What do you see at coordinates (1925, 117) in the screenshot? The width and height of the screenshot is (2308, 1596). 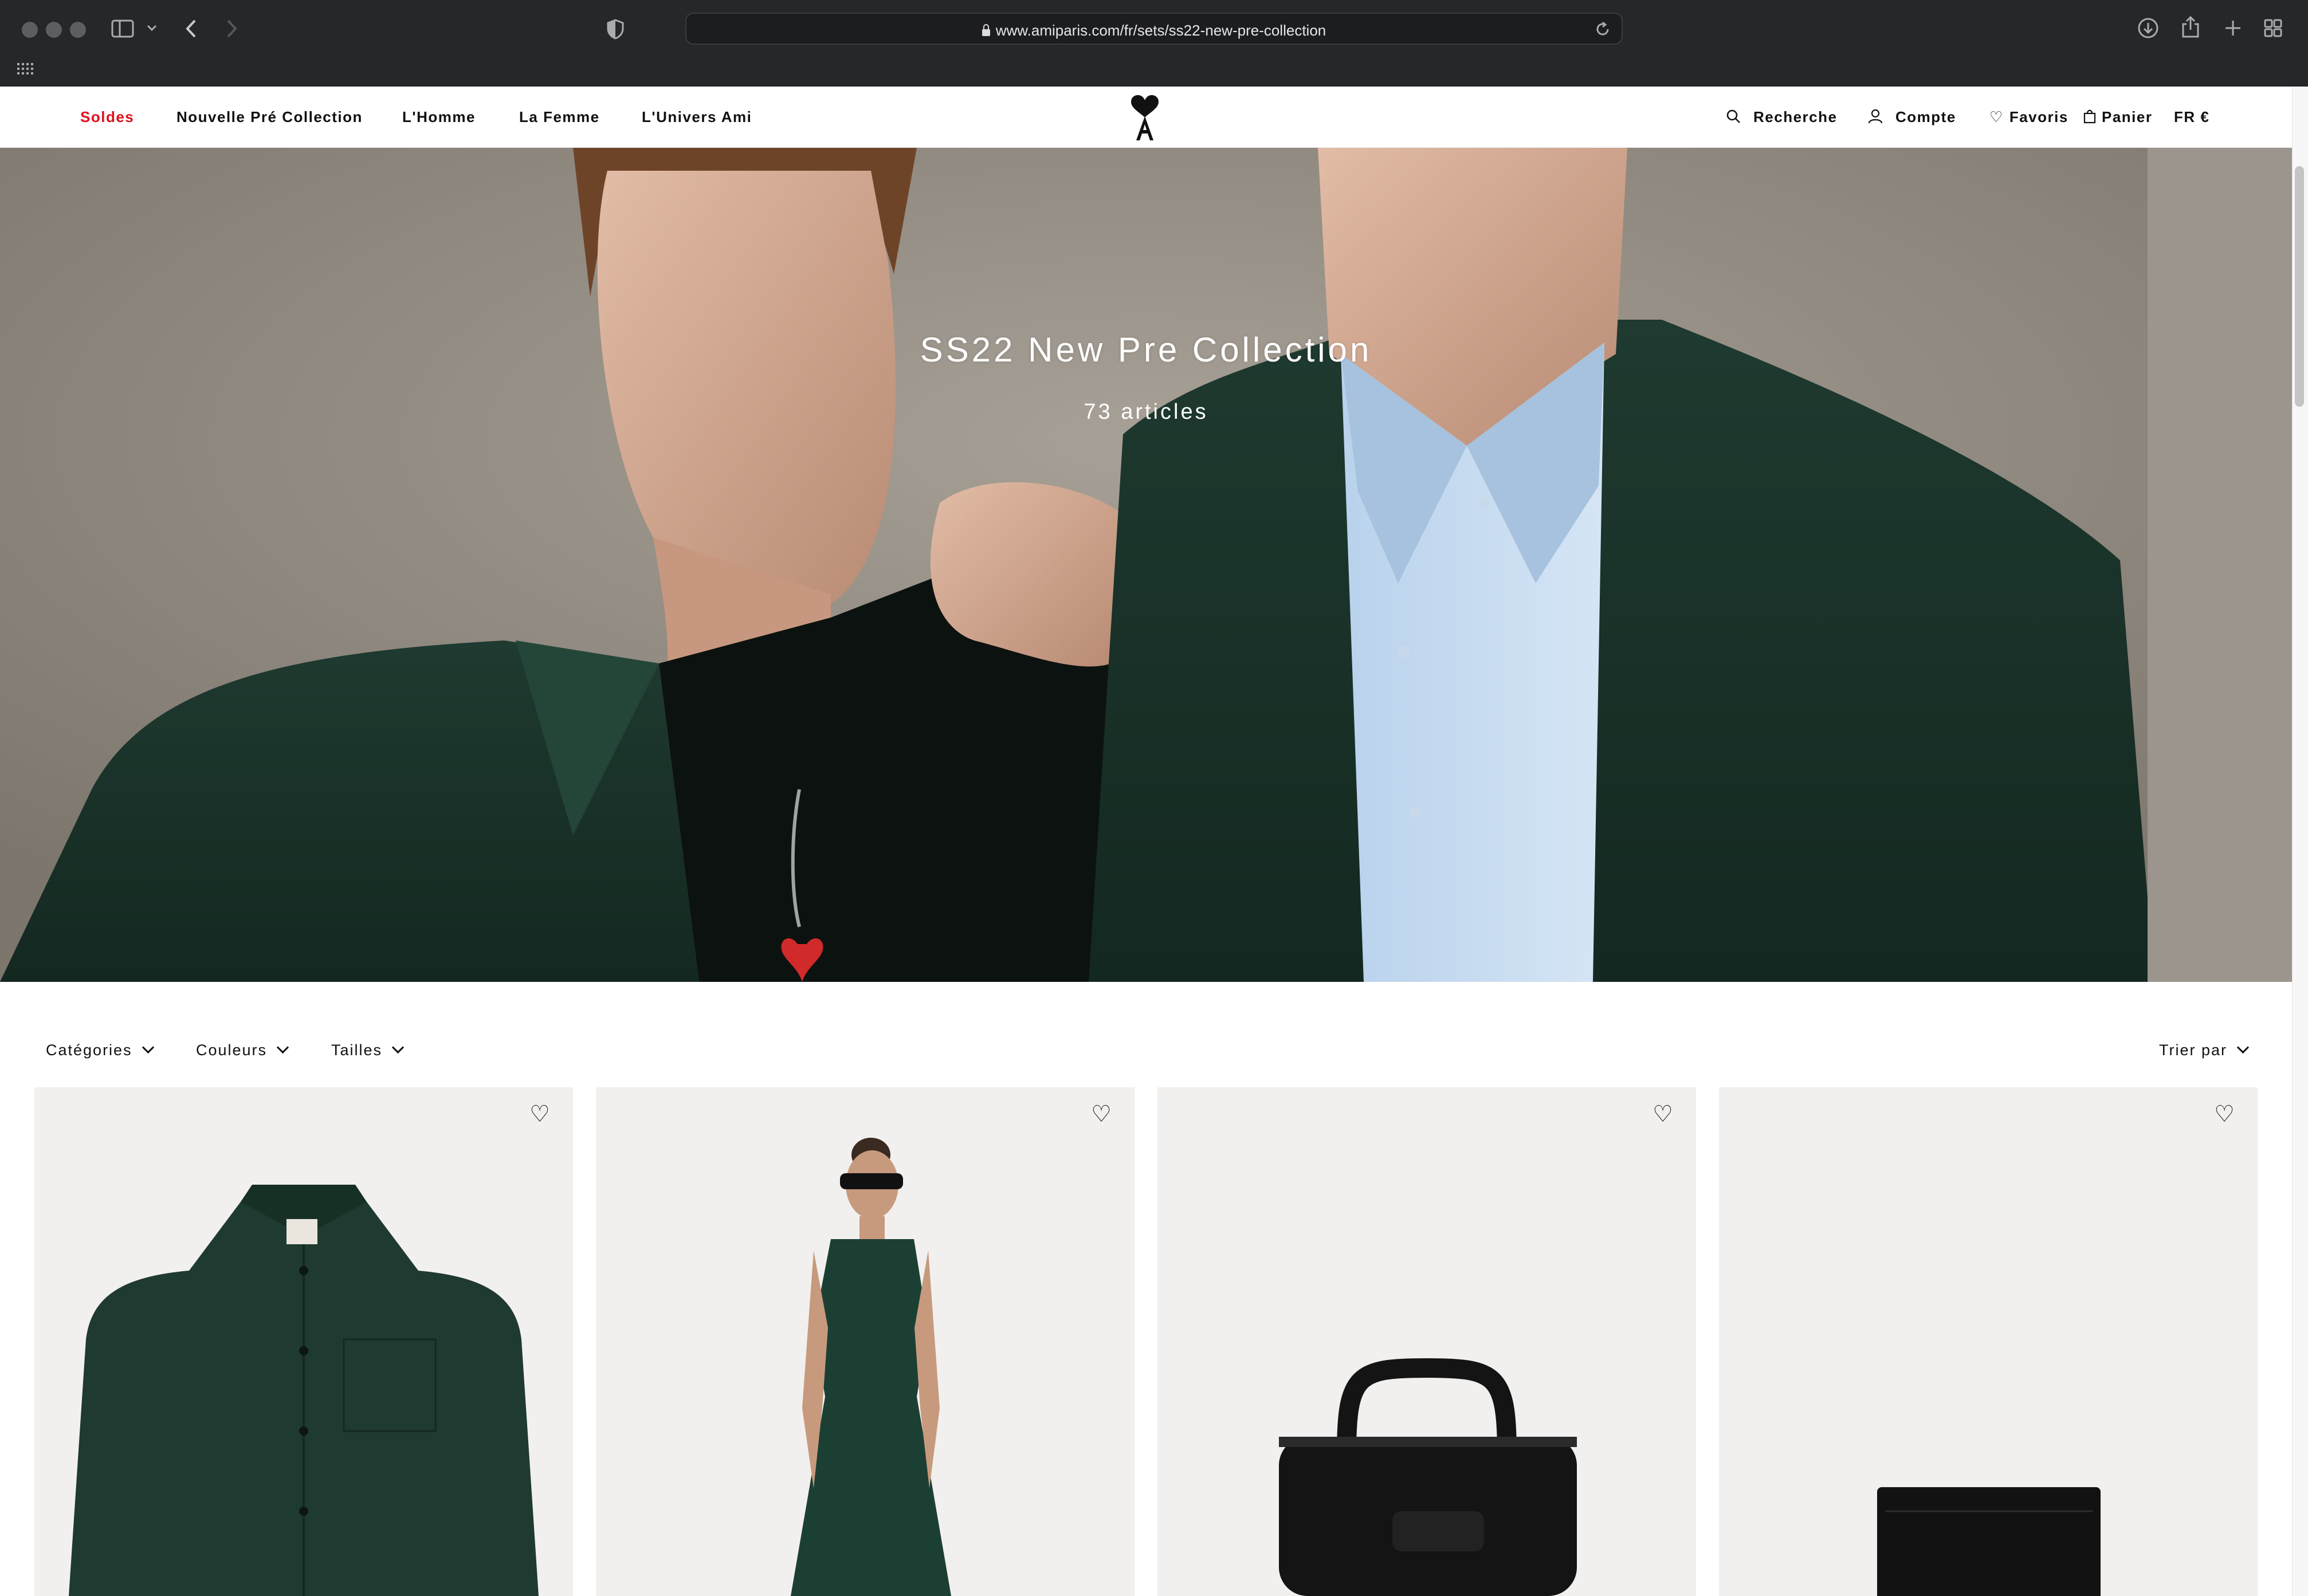 I see `account-label: Compte` at bounding box center [1925, 117].